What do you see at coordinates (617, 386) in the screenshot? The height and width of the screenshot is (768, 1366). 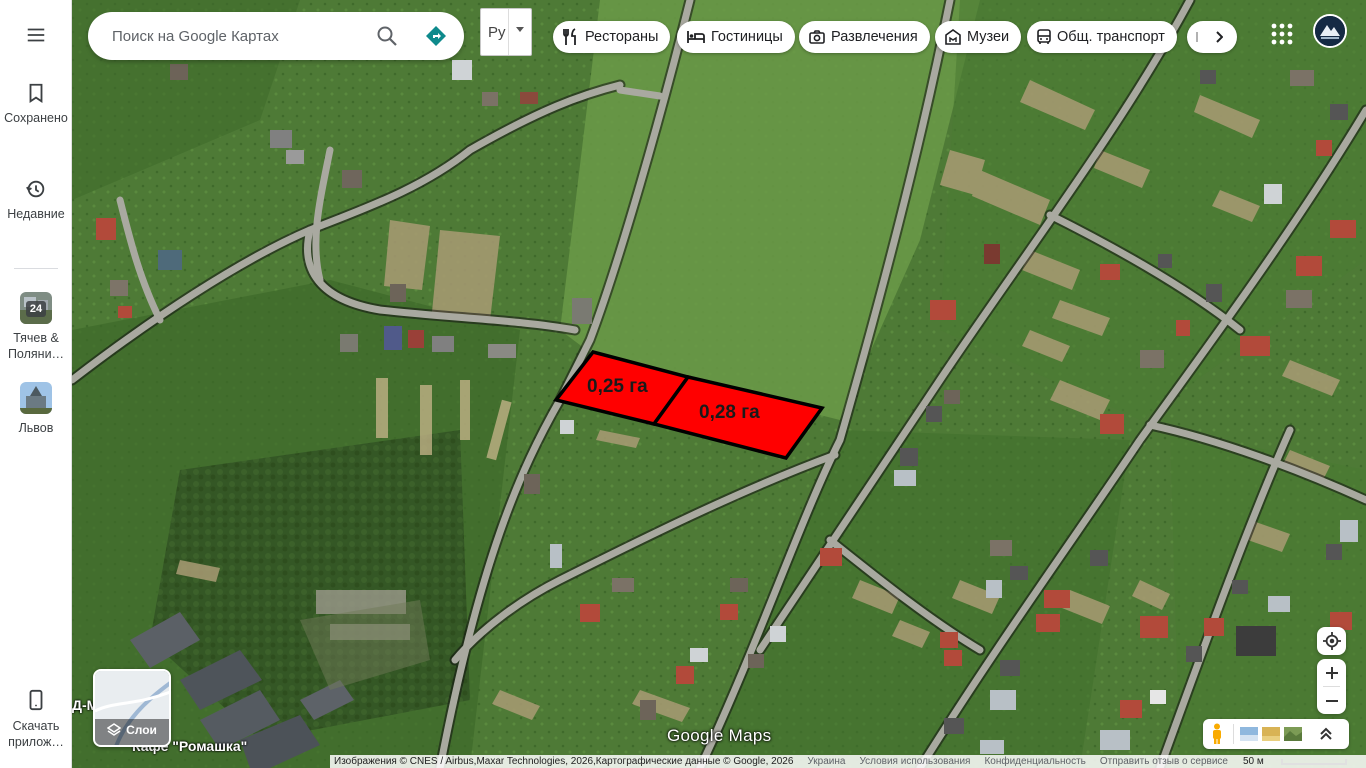 I see `parcel-label-025: 0,25 га` at bounding box center [617, 386].